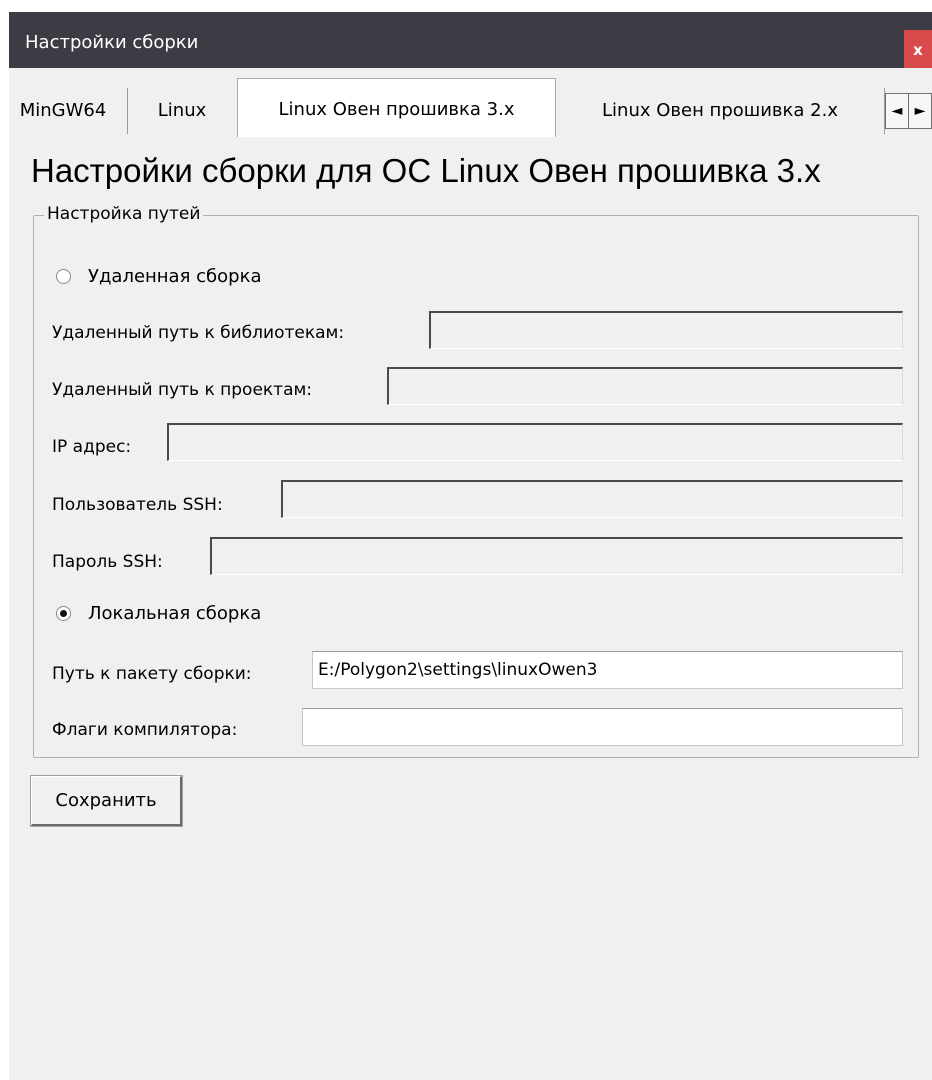 This screenshot has height=1080, width=932. I want to click on ssh-user-field, so click(592, 499).